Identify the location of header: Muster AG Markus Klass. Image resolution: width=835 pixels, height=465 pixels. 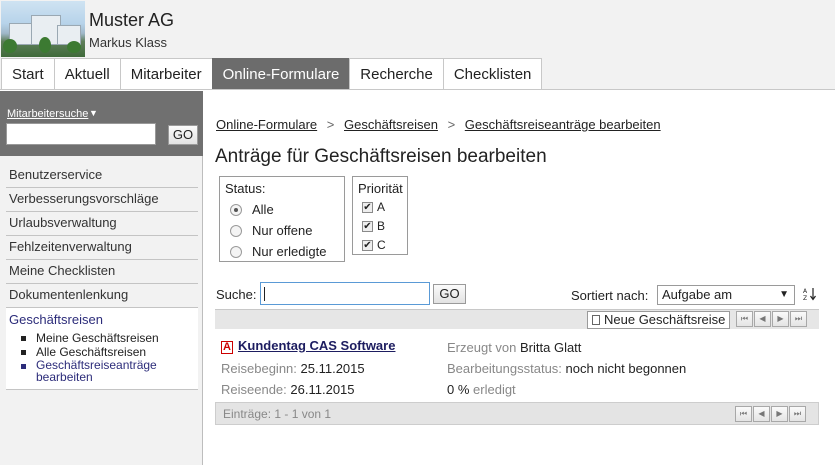
(417, 29).